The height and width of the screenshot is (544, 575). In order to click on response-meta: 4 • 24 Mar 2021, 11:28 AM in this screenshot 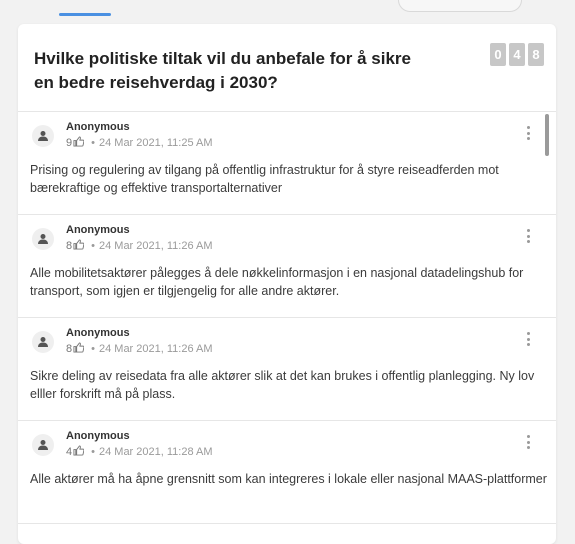, I will do `click(139, 452)`.